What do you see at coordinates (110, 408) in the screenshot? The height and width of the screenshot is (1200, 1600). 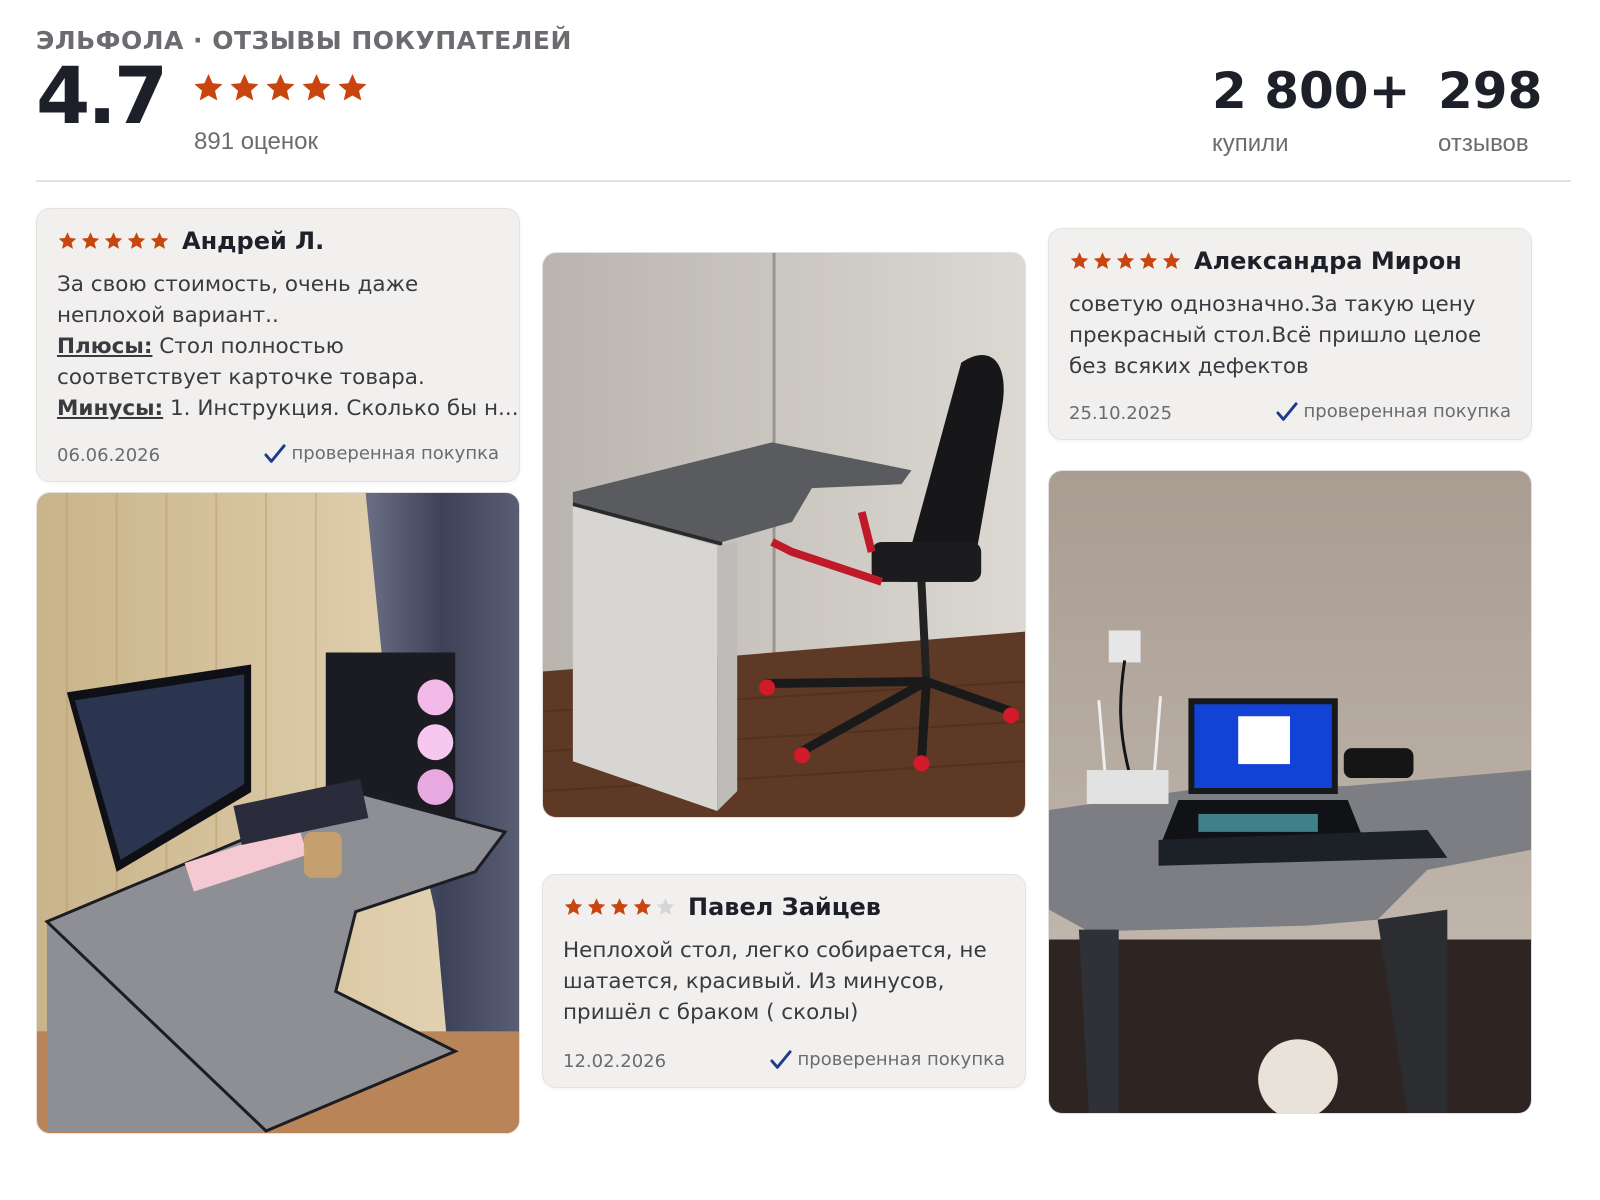 I see `cons-label: Минусы:` at bounding box center [110, 408].